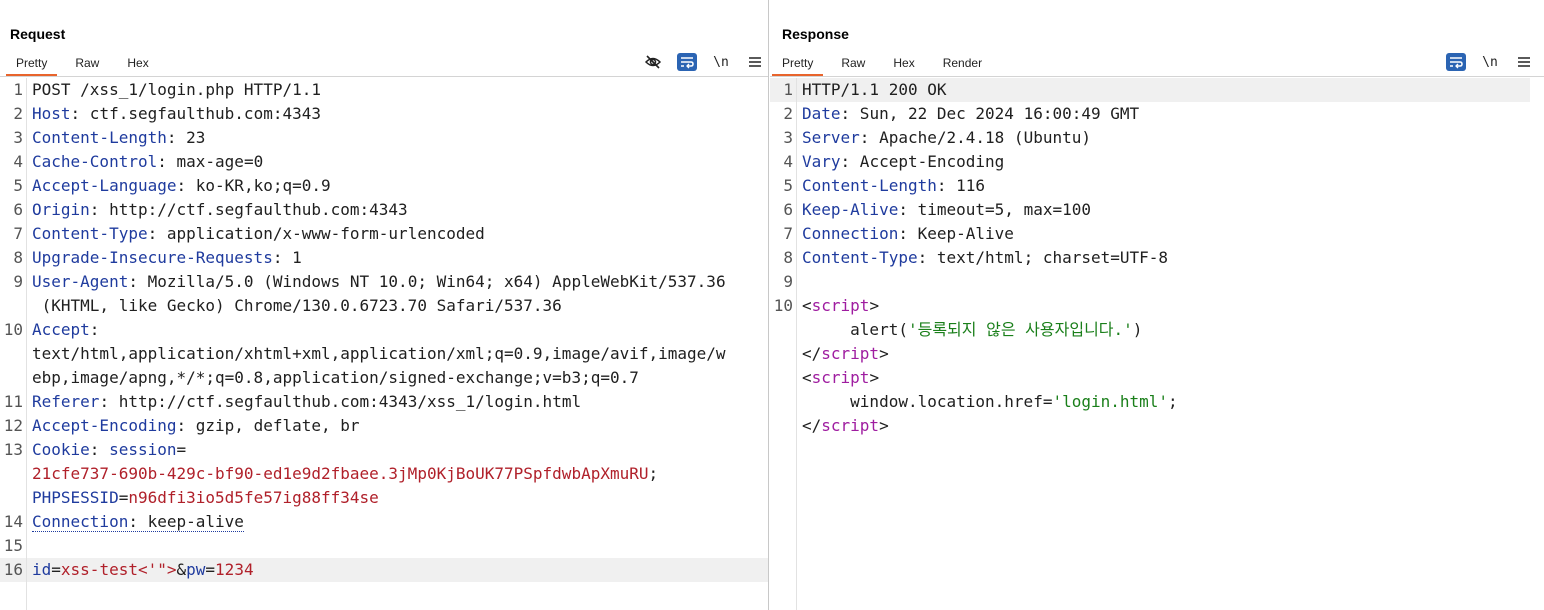 Image resolution: width=1544 pixels, height=610 pixels. What do you see at coordinates (176, 89) in the screenshot?
I see `request-line-text: POST /xss_1/login.php HTTP/1.1` at bounding box center [176, 89].